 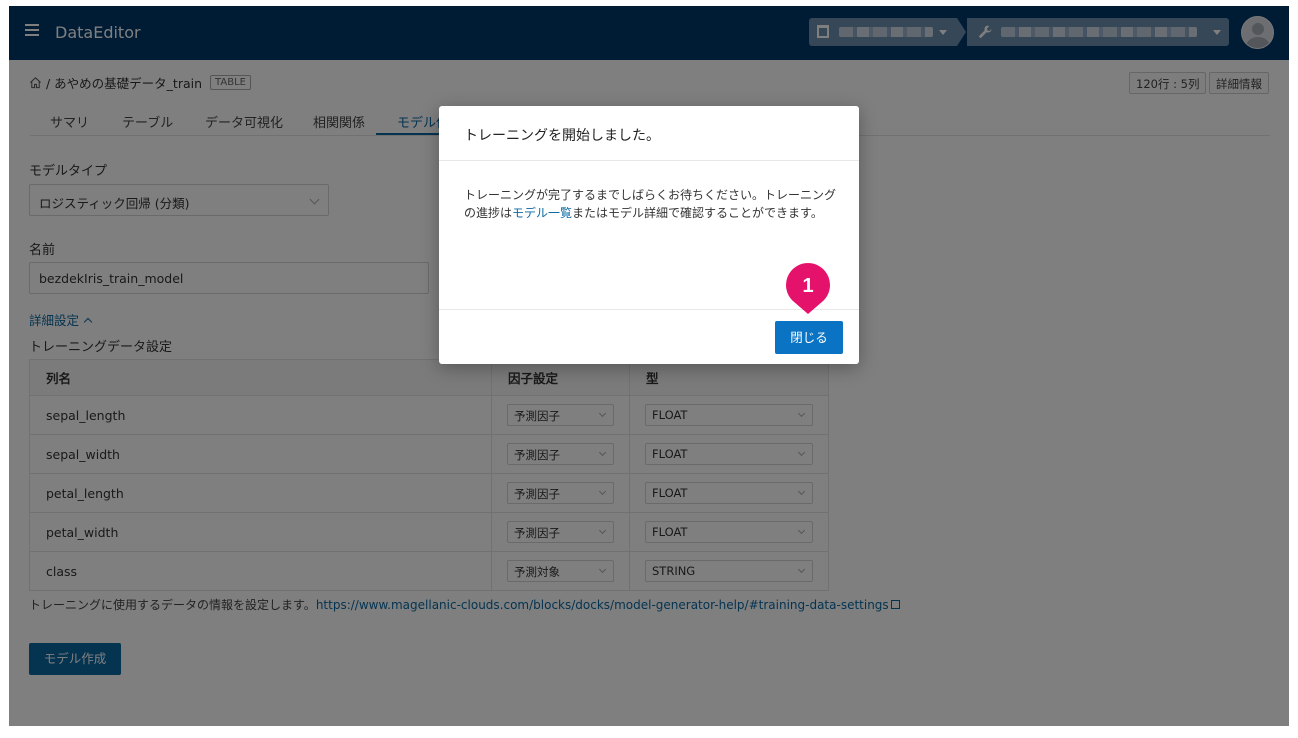 What do you see at coordinates (809, 337) in the screenshot?
I see `close-button: 閉じる` at bounding box center [809, 337].